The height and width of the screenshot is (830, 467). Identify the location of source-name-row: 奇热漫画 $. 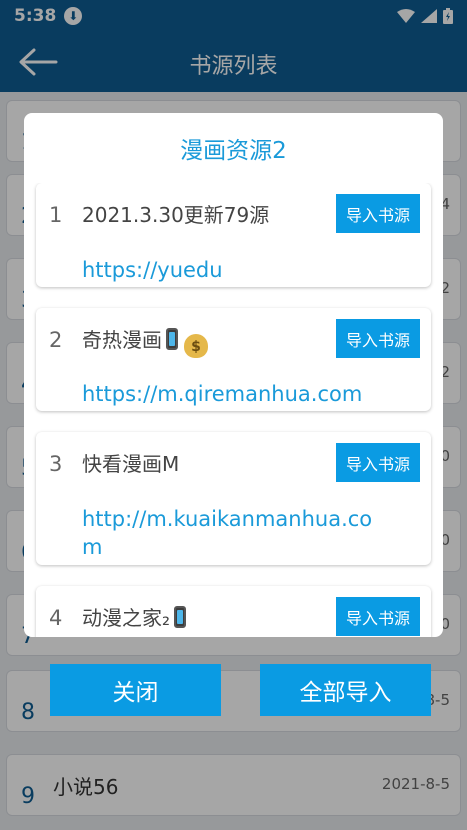
(145, 341).